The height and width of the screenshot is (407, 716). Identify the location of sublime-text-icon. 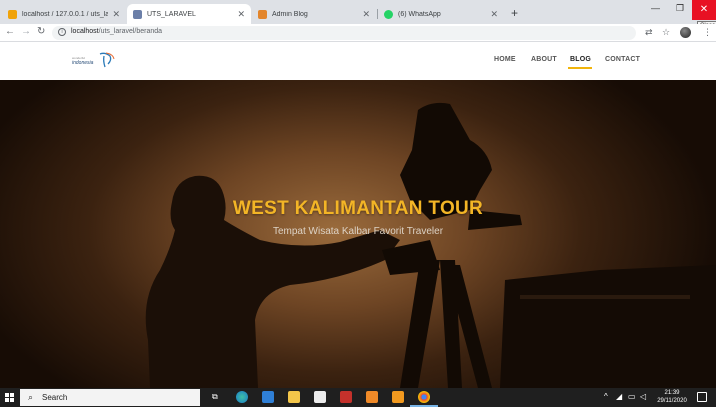
(398, 397).